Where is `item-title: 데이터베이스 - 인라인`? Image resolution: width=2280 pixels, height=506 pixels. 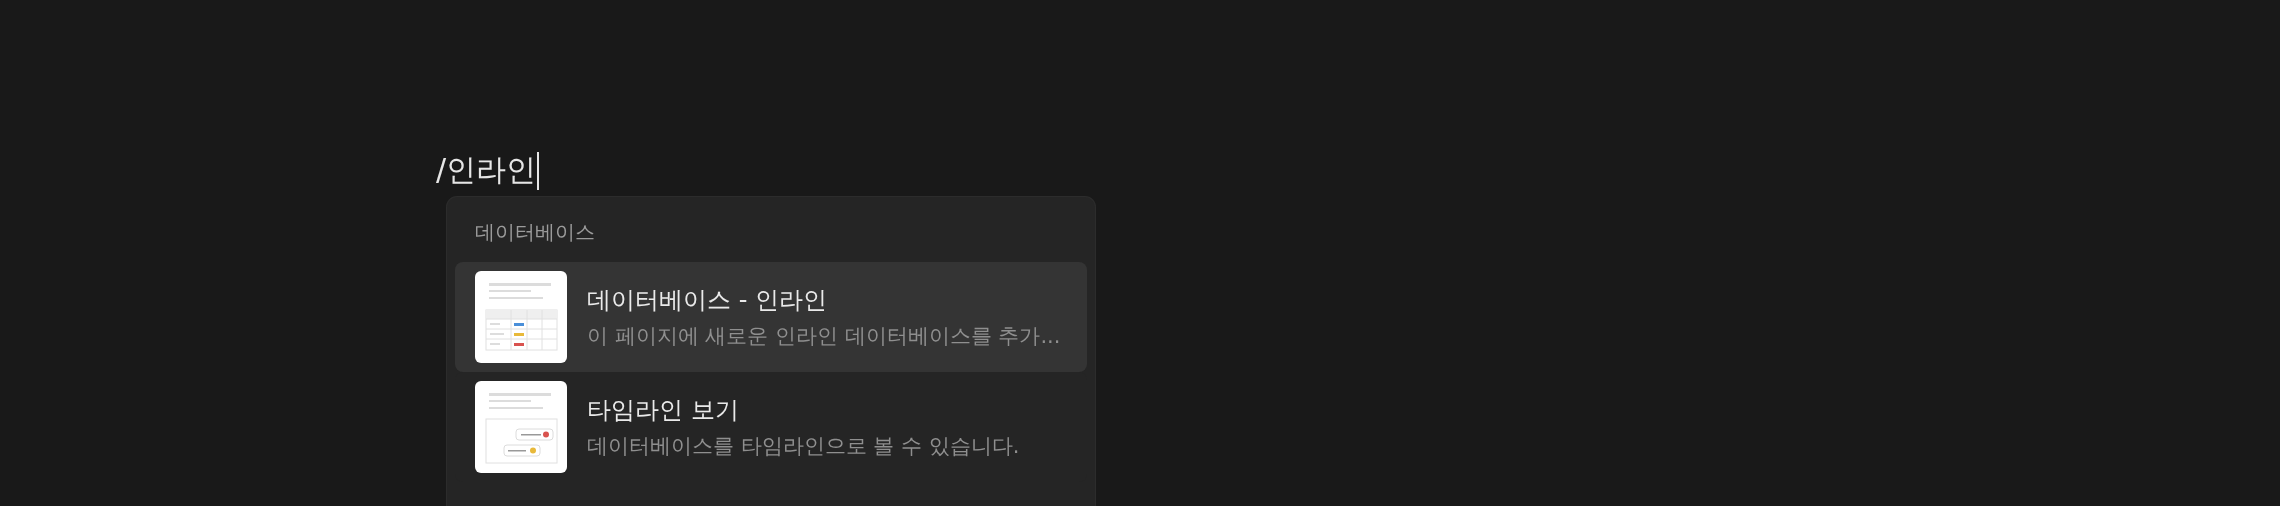
item-title: 데이터베이스 - 인라인 is located at coordinates (707, 300).